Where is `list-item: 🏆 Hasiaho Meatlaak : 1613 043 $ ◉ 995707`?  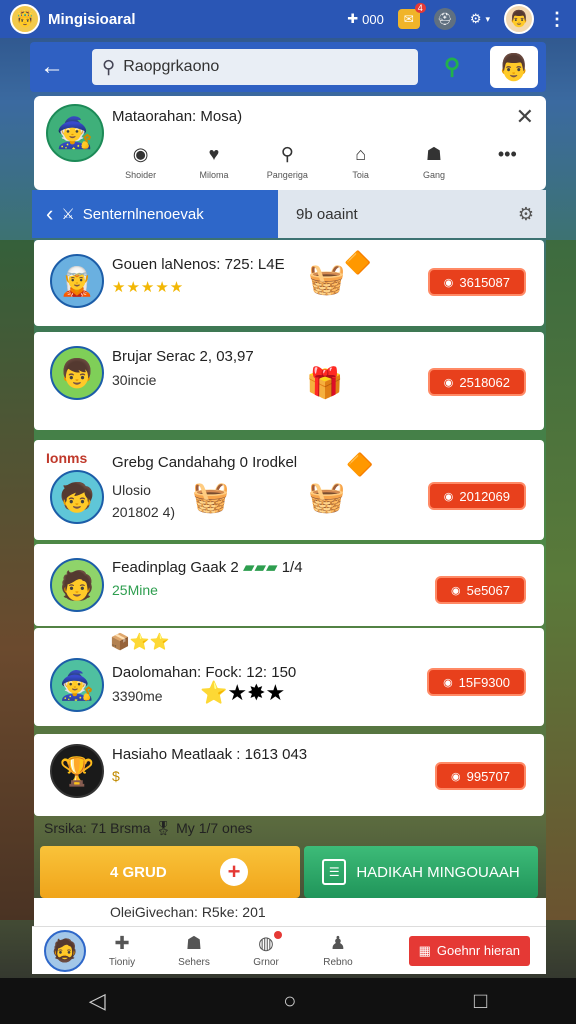 list-item: 🏆 Hasiaho Meatlaak : 1613 043 $ ◉ 995707 is located at coordinates (289, 775).